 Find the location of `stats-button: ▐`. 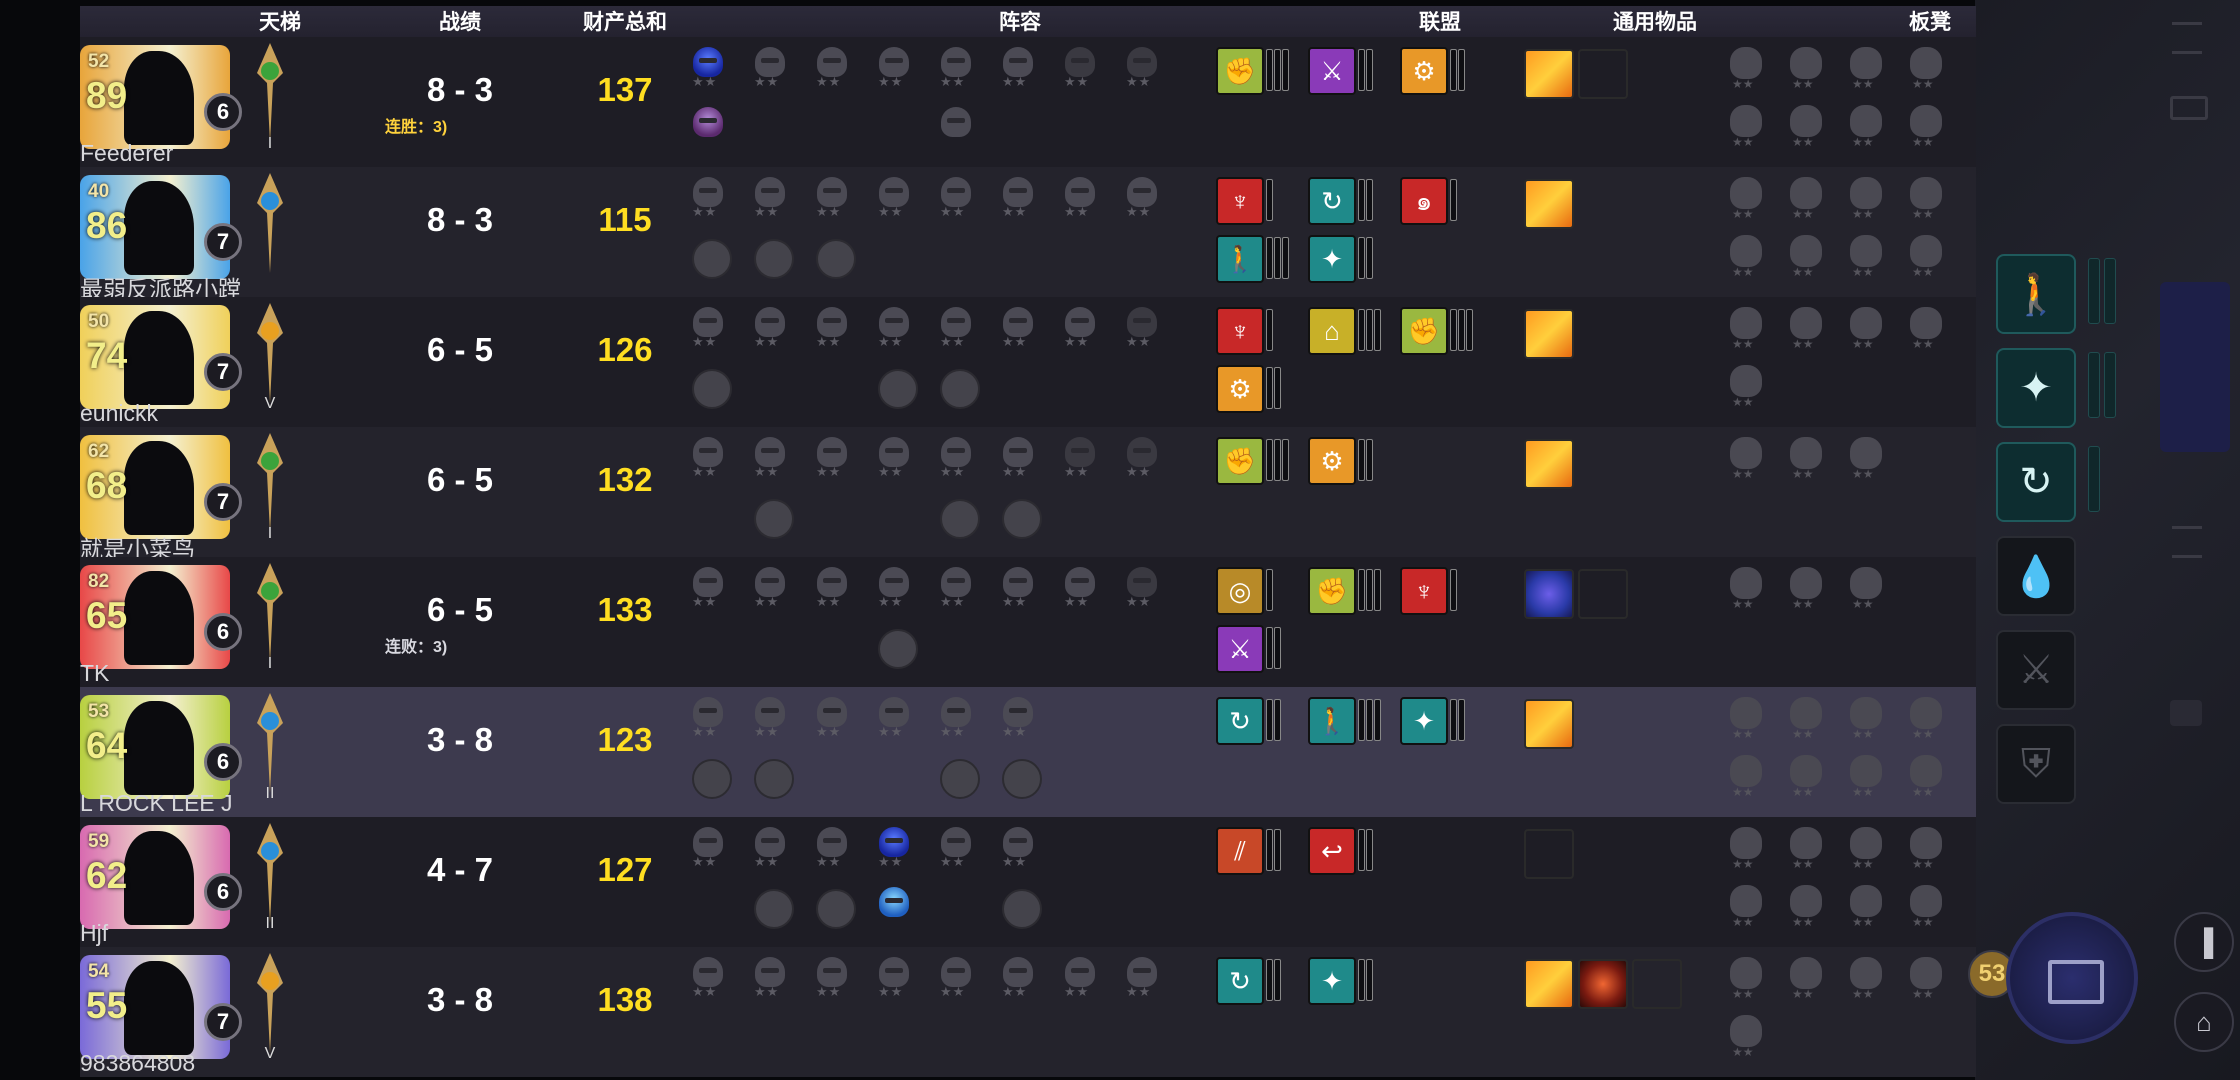

stats-button: ▐ is located at coordinates (2204, 942).